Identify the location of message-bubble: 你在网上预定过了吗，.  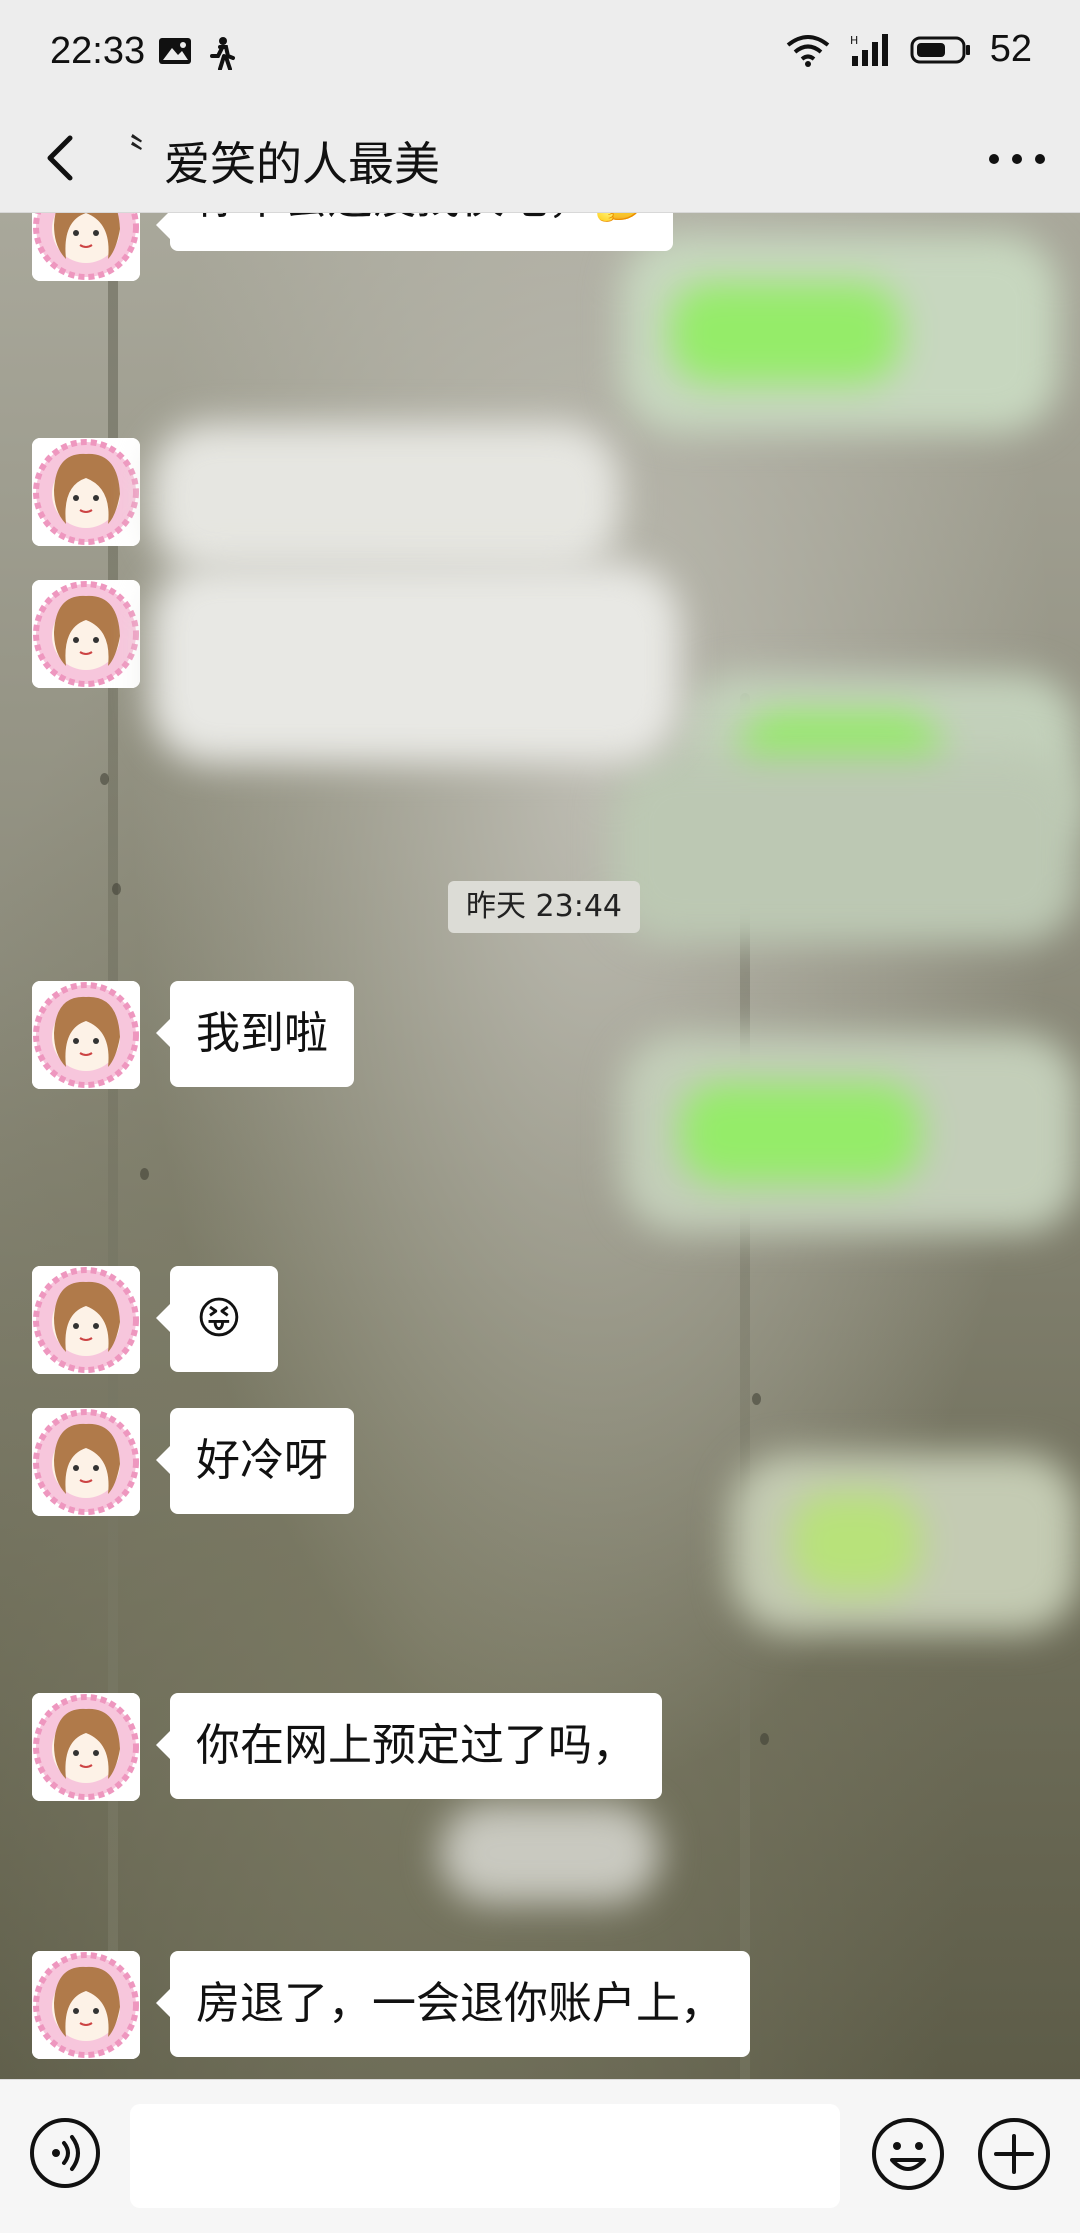
(409, 1746).